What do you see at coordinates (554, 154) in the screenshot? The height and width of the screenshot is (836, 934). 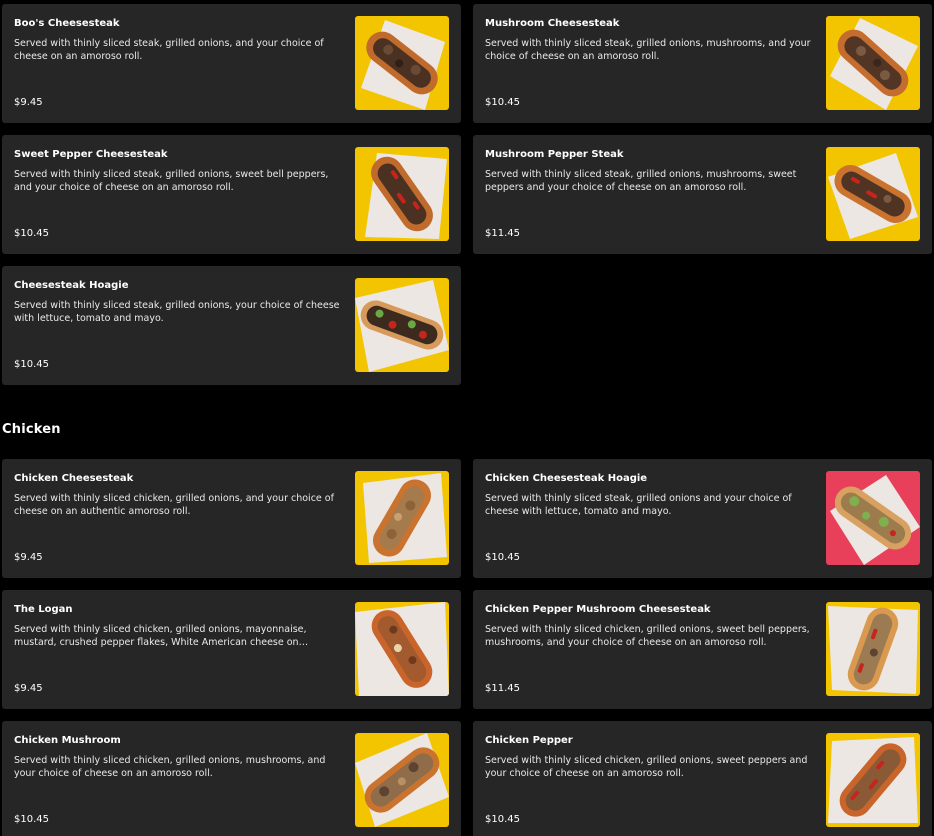 I see `menu-item-name: Mushroom Pepper Steak` at bounding box center [554, 154].